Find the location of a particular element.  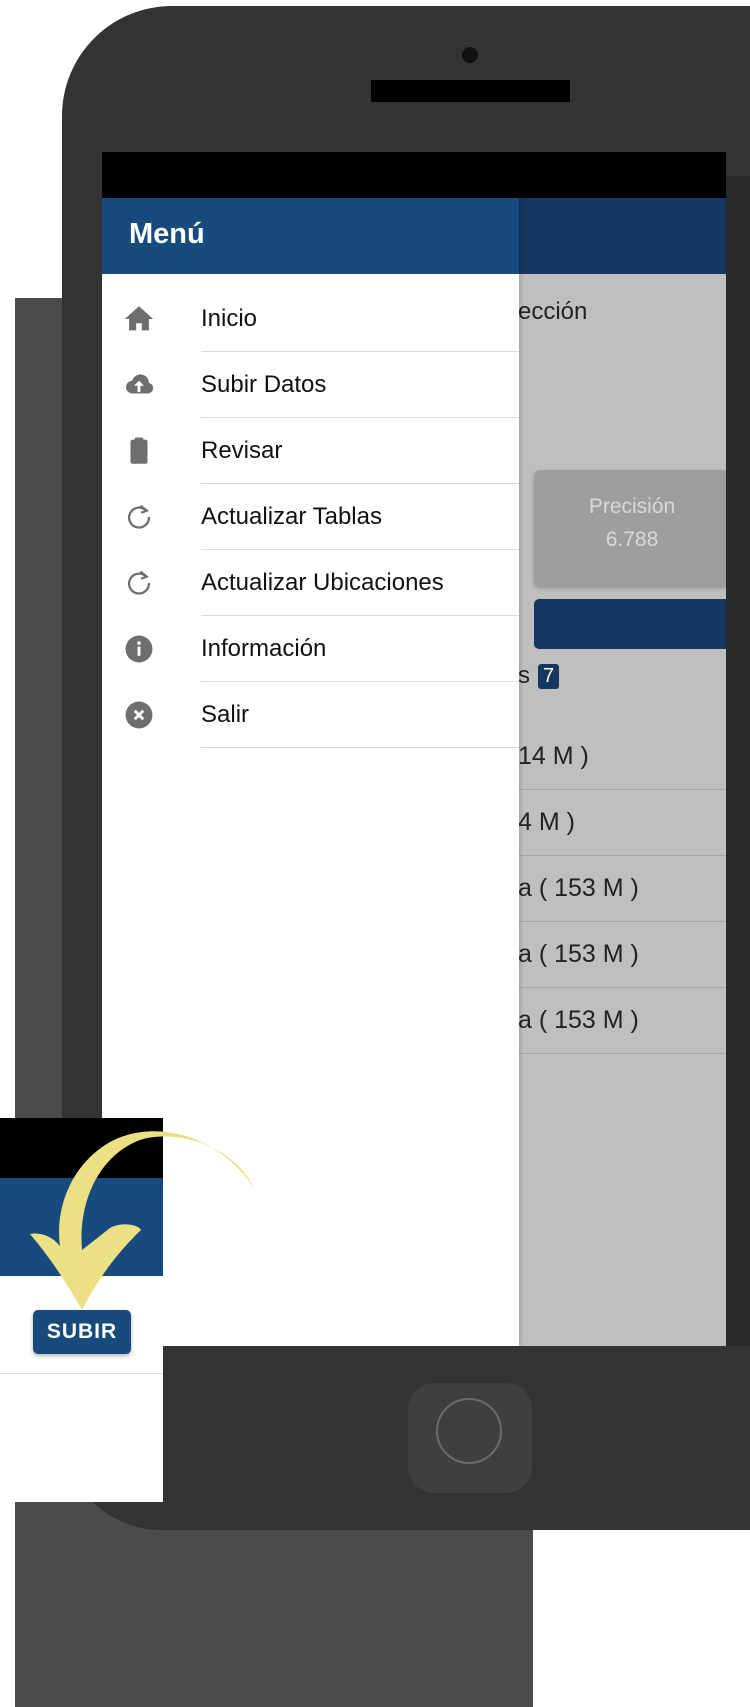

count-label-text: s is located at coordinates (524, 675).